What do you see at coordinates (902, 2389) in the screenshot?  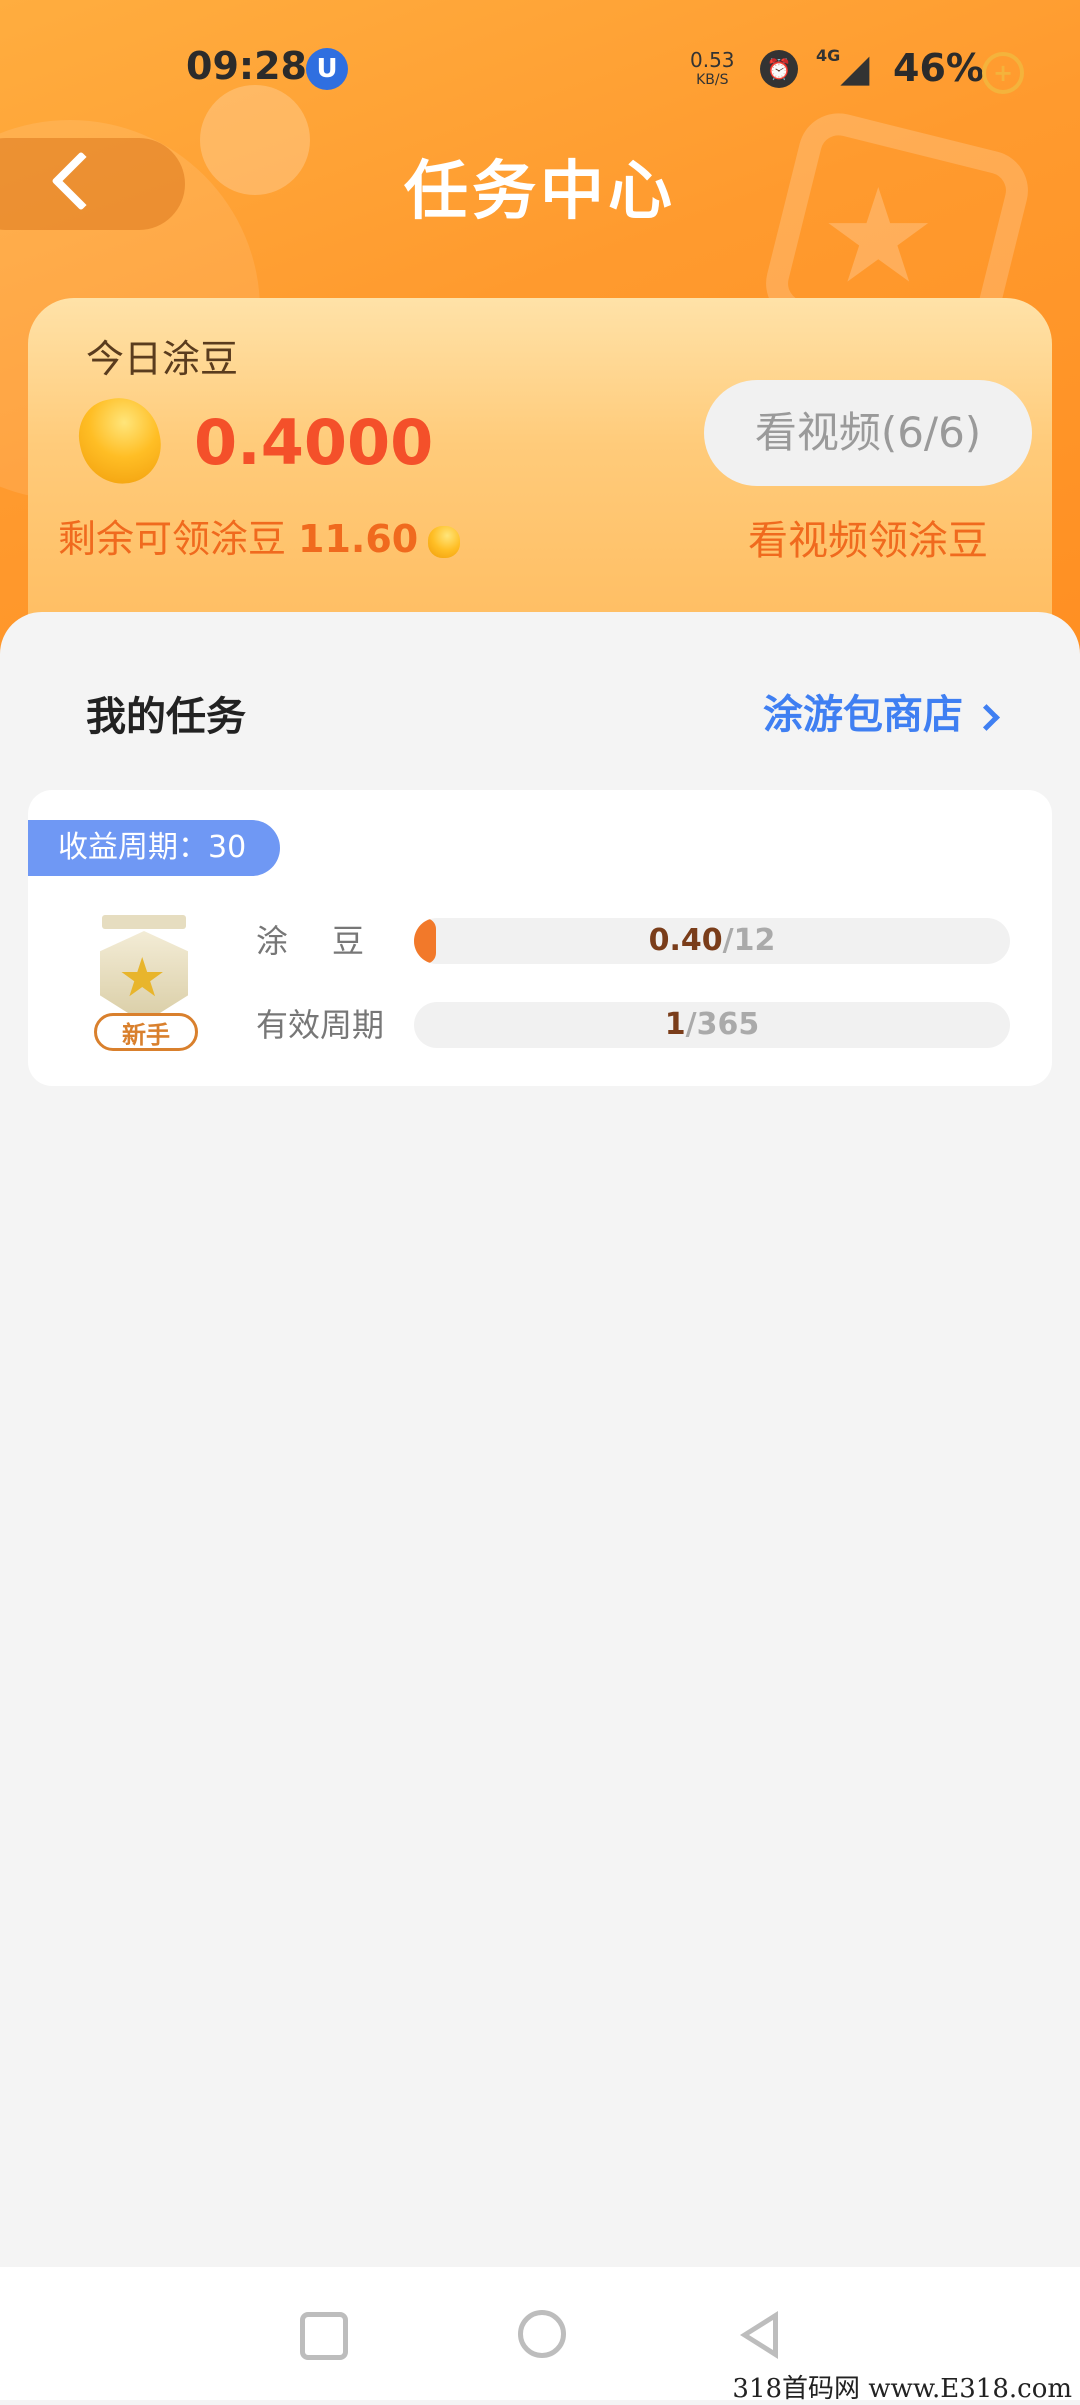 I see `watermark: 318首码网 www.E318.com` at bounding box center [902, 2389].